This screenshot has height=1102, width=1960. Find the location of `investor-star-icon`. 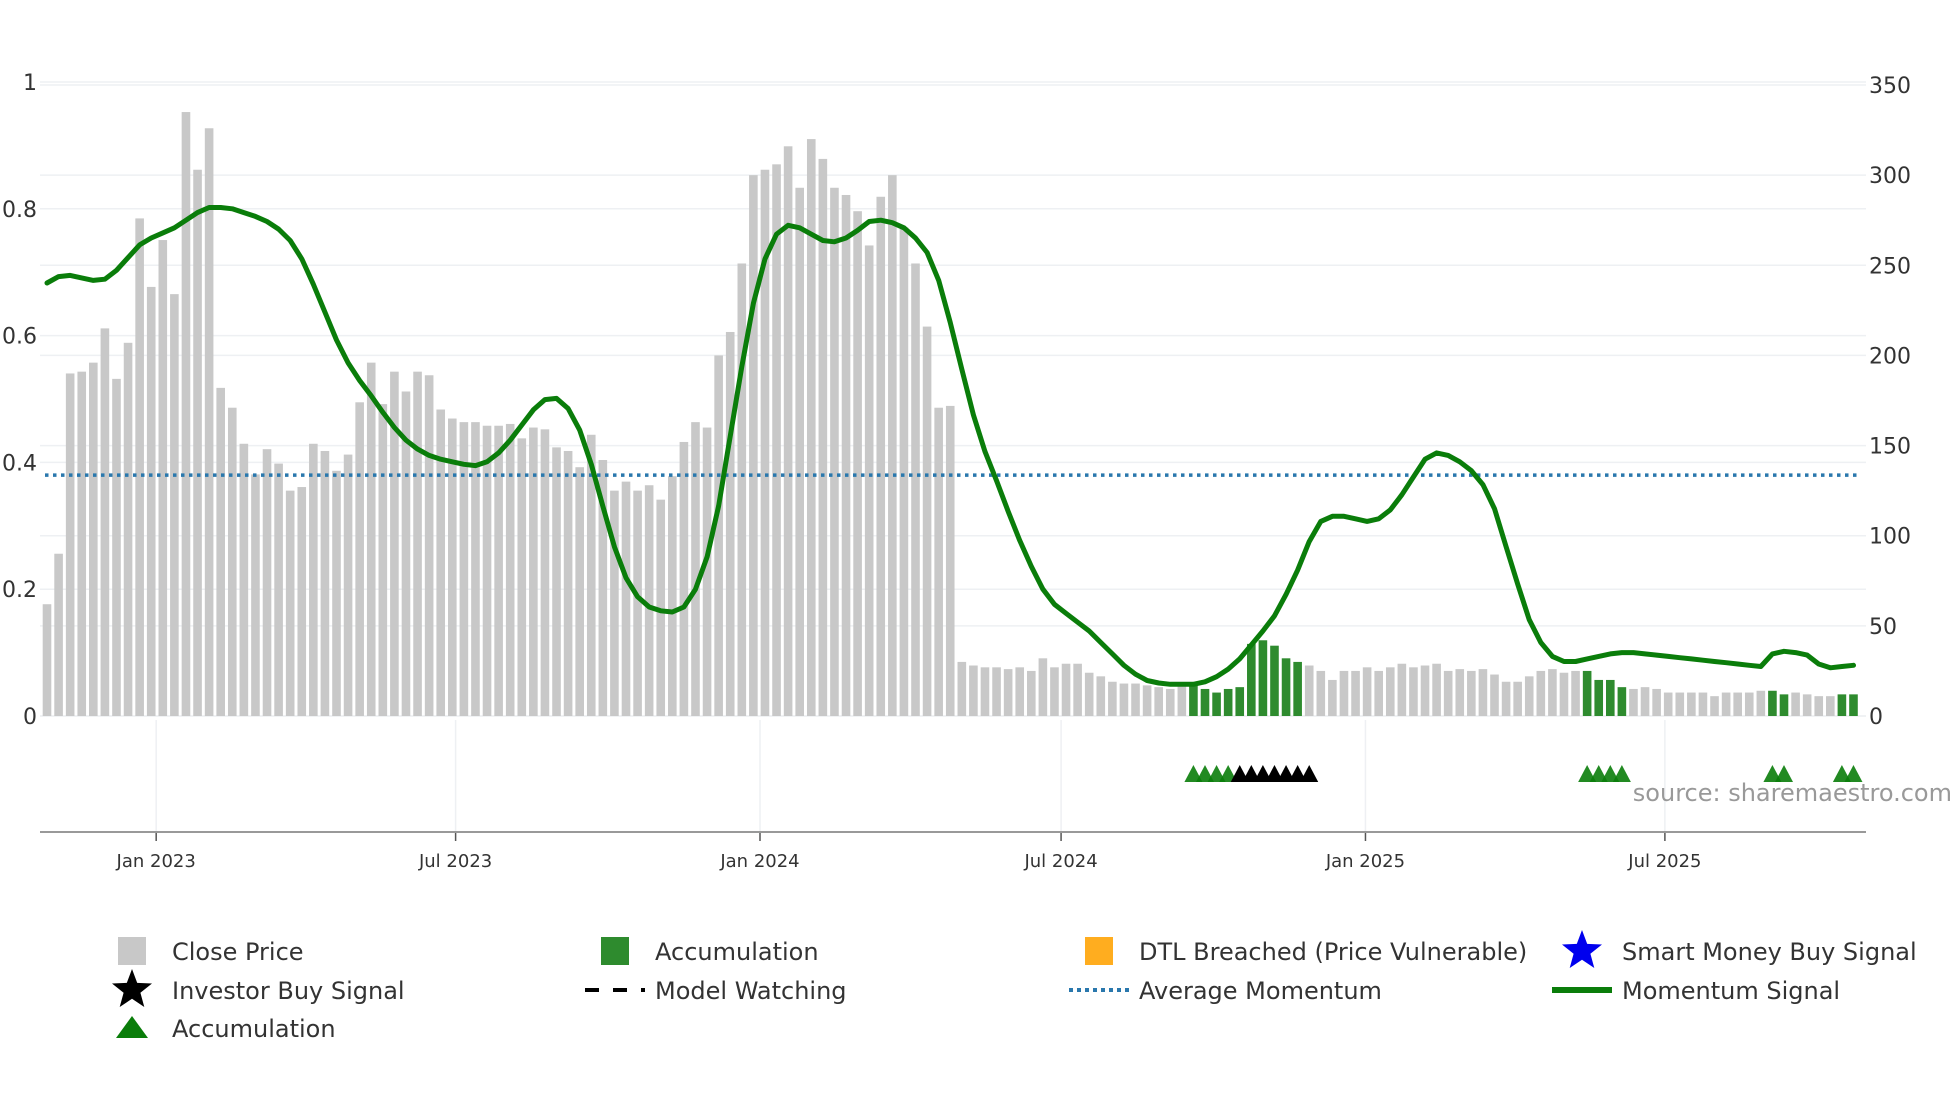

investor-star-icon is located at coordinates (132, 988).